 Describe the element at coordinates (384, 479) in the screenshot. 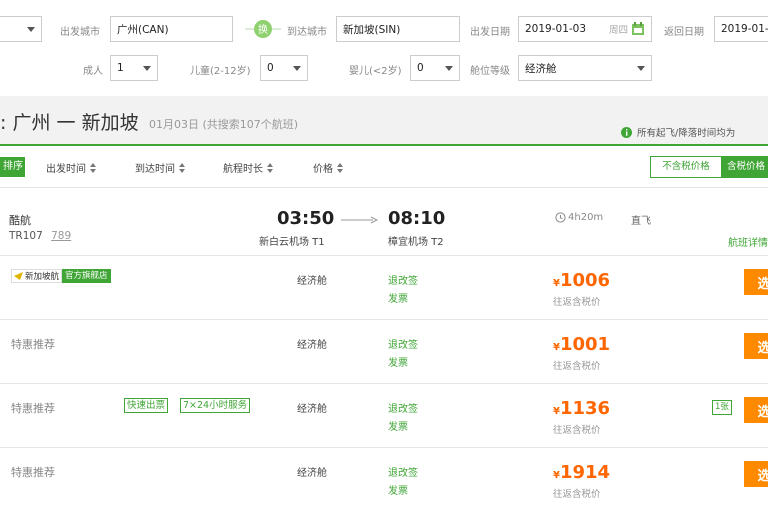

I see `offer-row: 特惠推荐 经济舱 退改签 发票 ¥1914 往返含税价 选` at that location.